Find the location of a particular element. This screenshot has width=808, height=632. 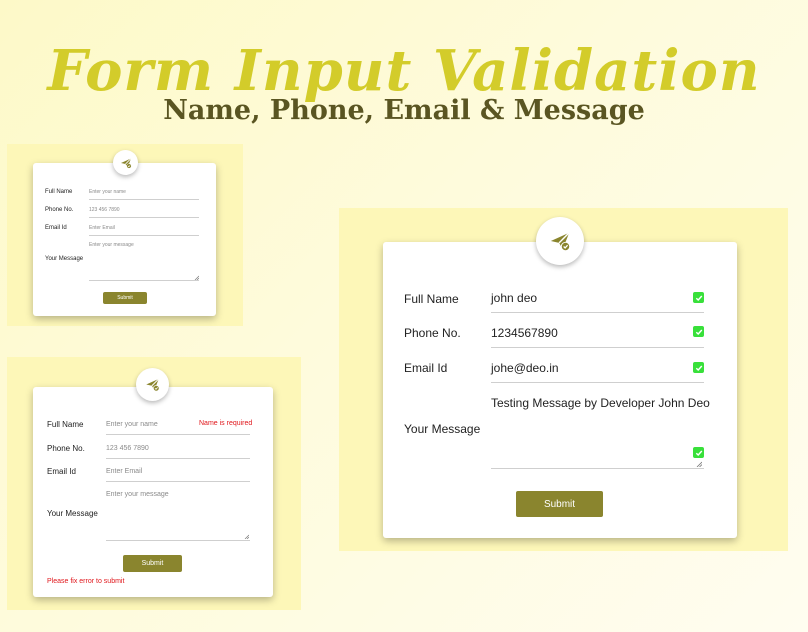

form-error-message: Please fix error to submit is located at coordinates (86, 581).